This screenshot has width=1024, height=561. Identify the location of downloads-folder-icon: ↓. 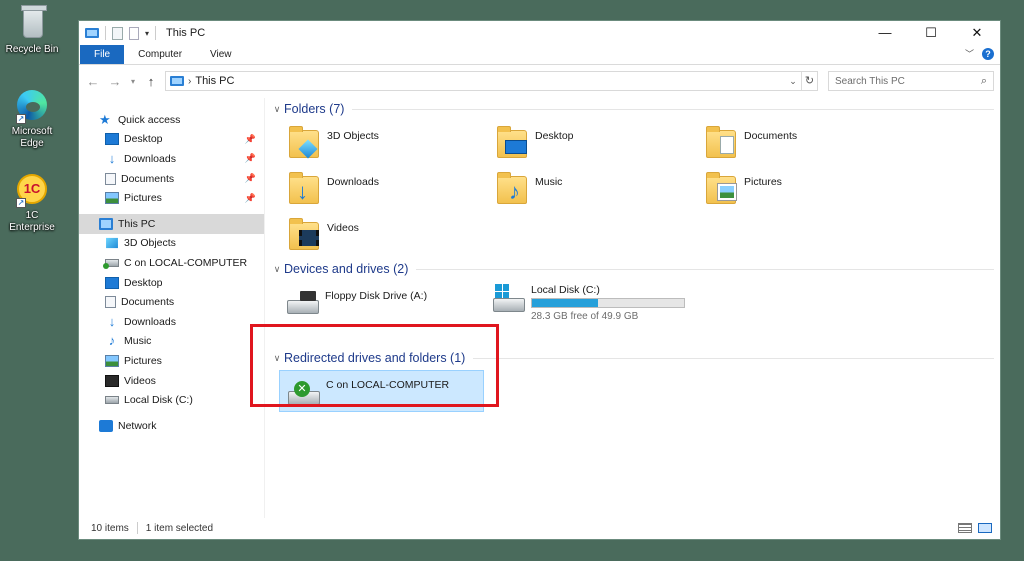
(305, 190).